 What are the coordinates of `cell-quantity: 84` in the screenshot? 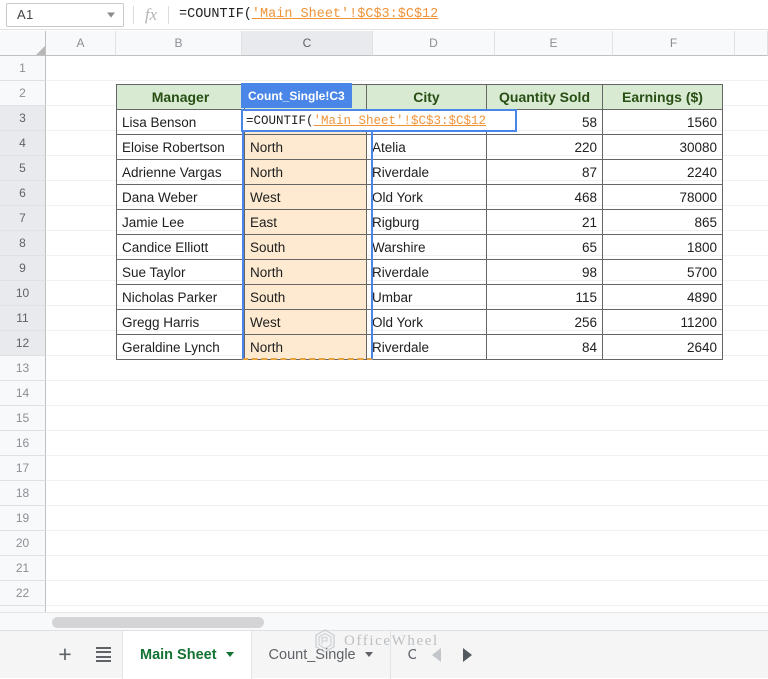 It's located at (544, 347).